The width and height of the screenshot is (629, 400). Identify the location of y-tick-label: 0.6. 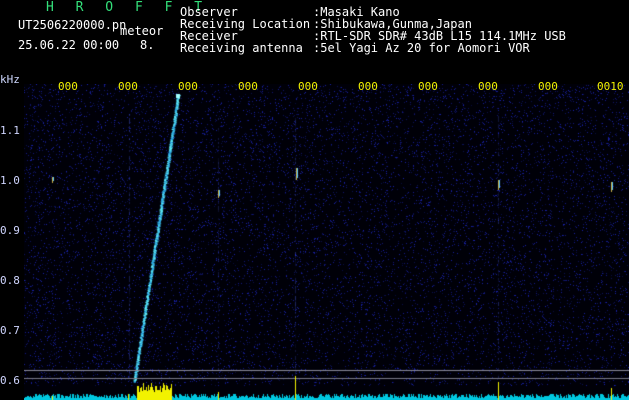
(10, 380).